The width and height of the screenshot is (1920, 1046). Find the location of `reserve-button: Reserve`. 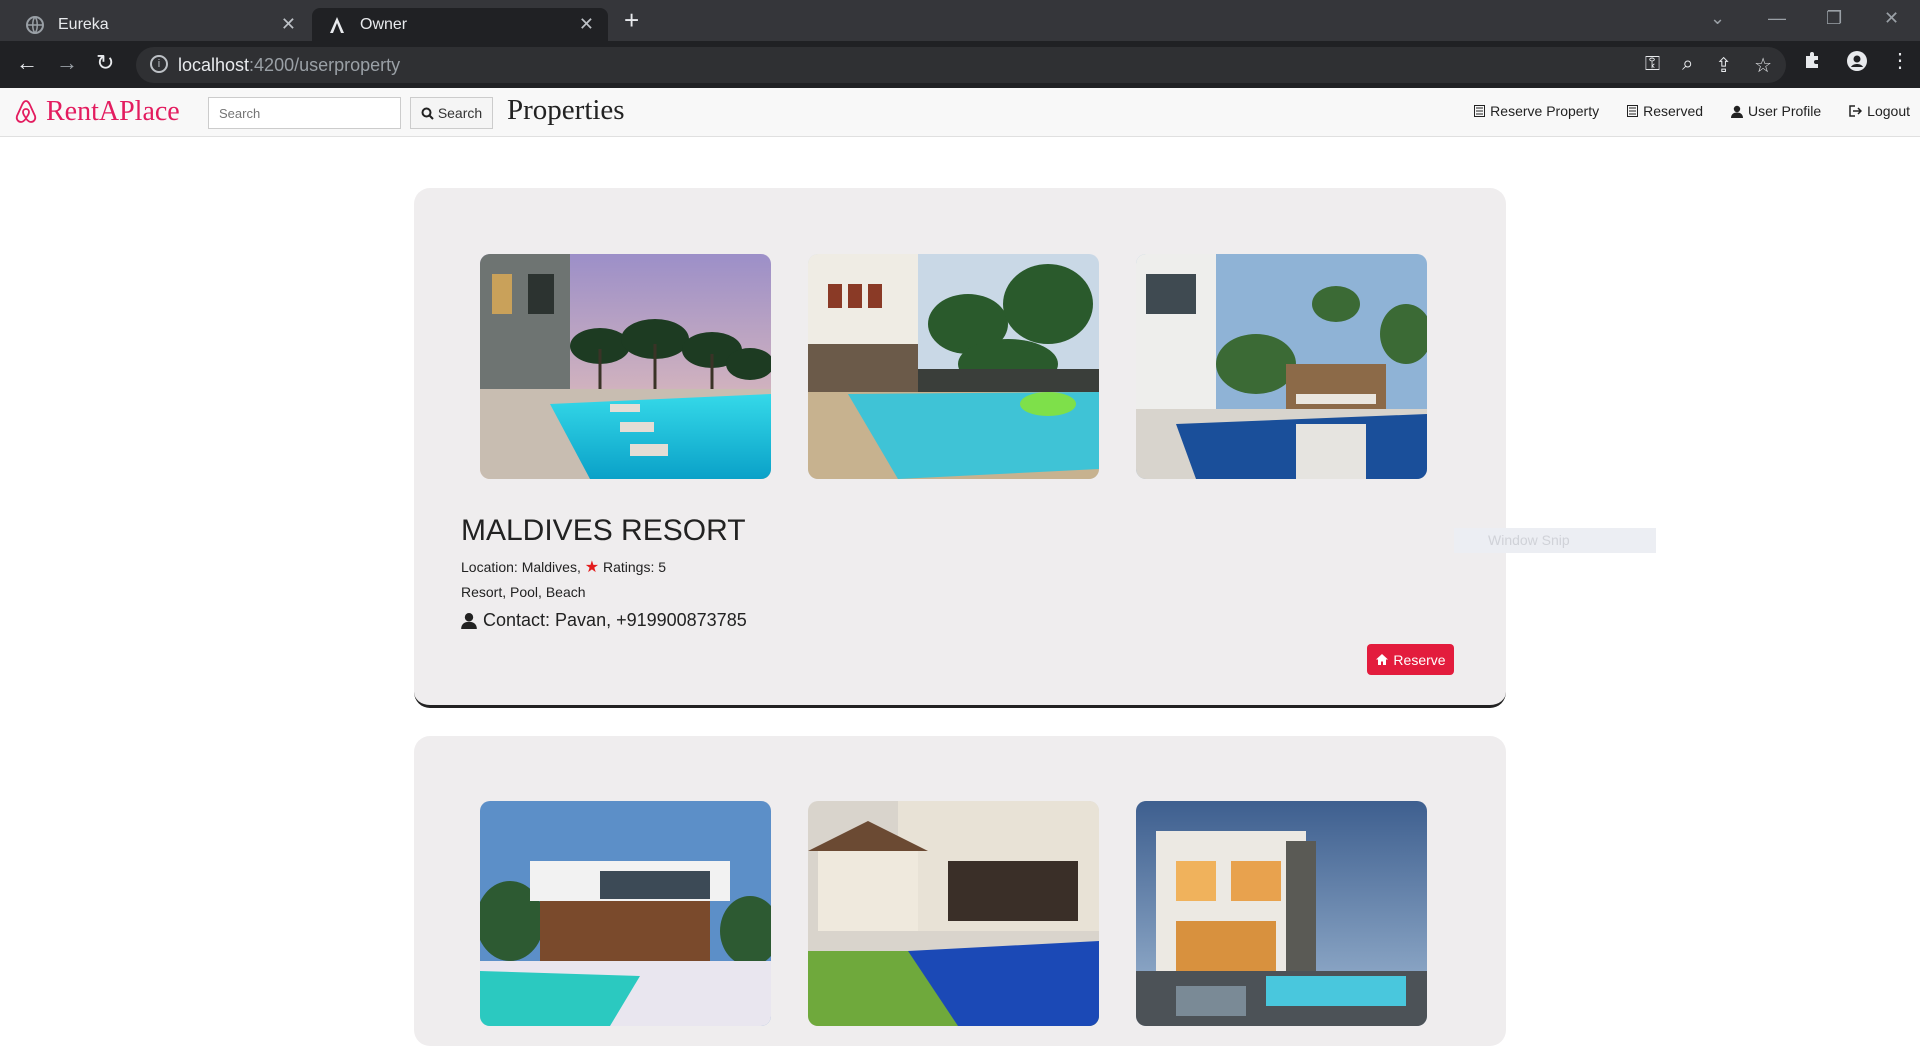

reserve-button: Reserve is located at coordinates (1410, 659).